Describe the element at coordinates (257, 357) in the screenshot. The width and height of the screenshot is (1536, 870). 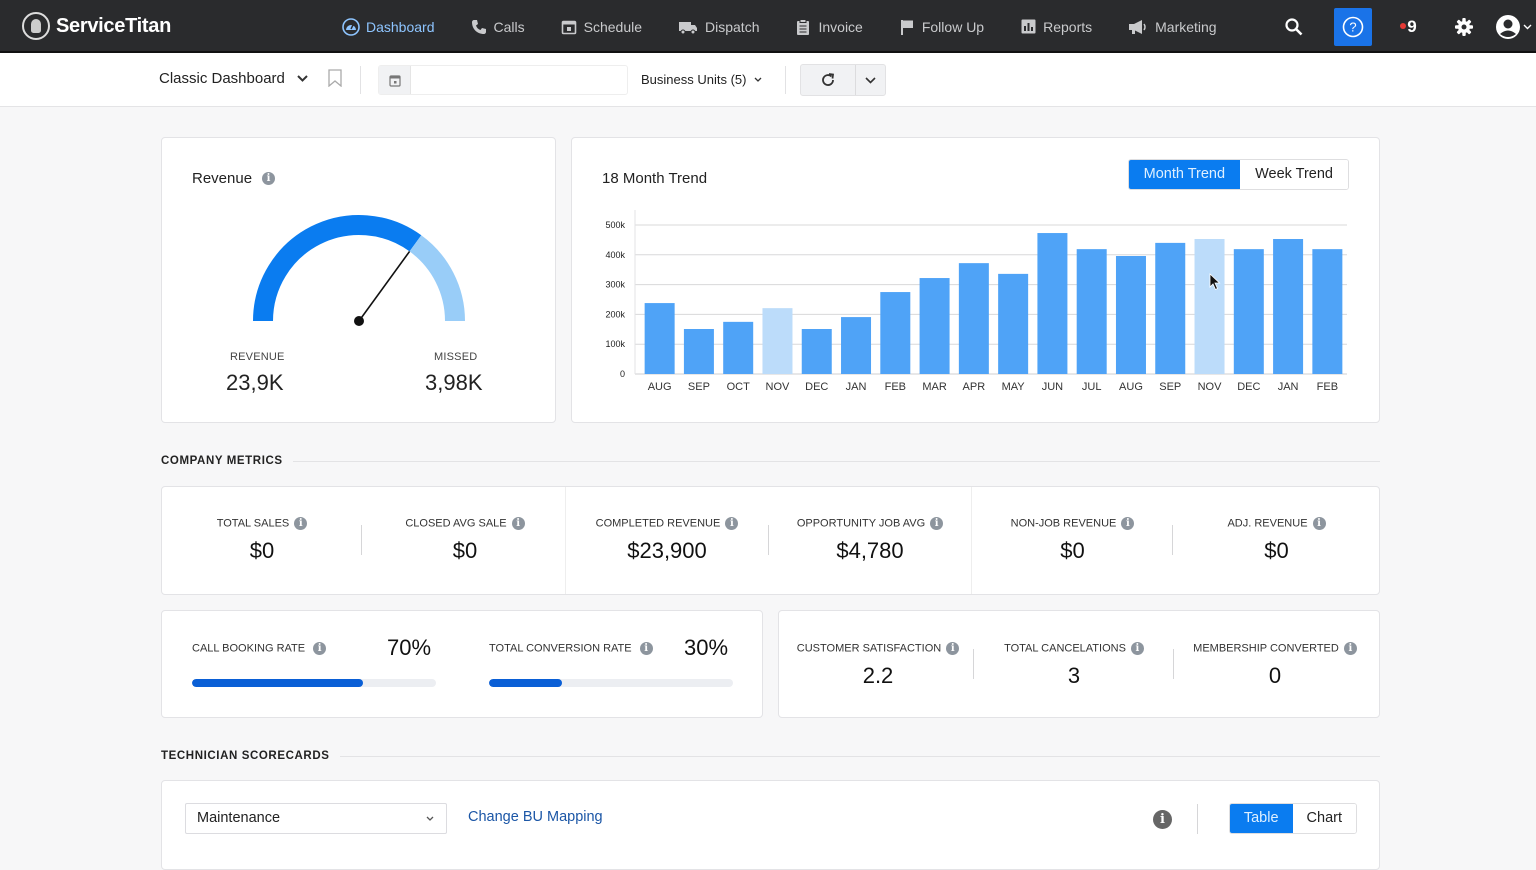
I see `revenue-label: REVENUE` at that location.